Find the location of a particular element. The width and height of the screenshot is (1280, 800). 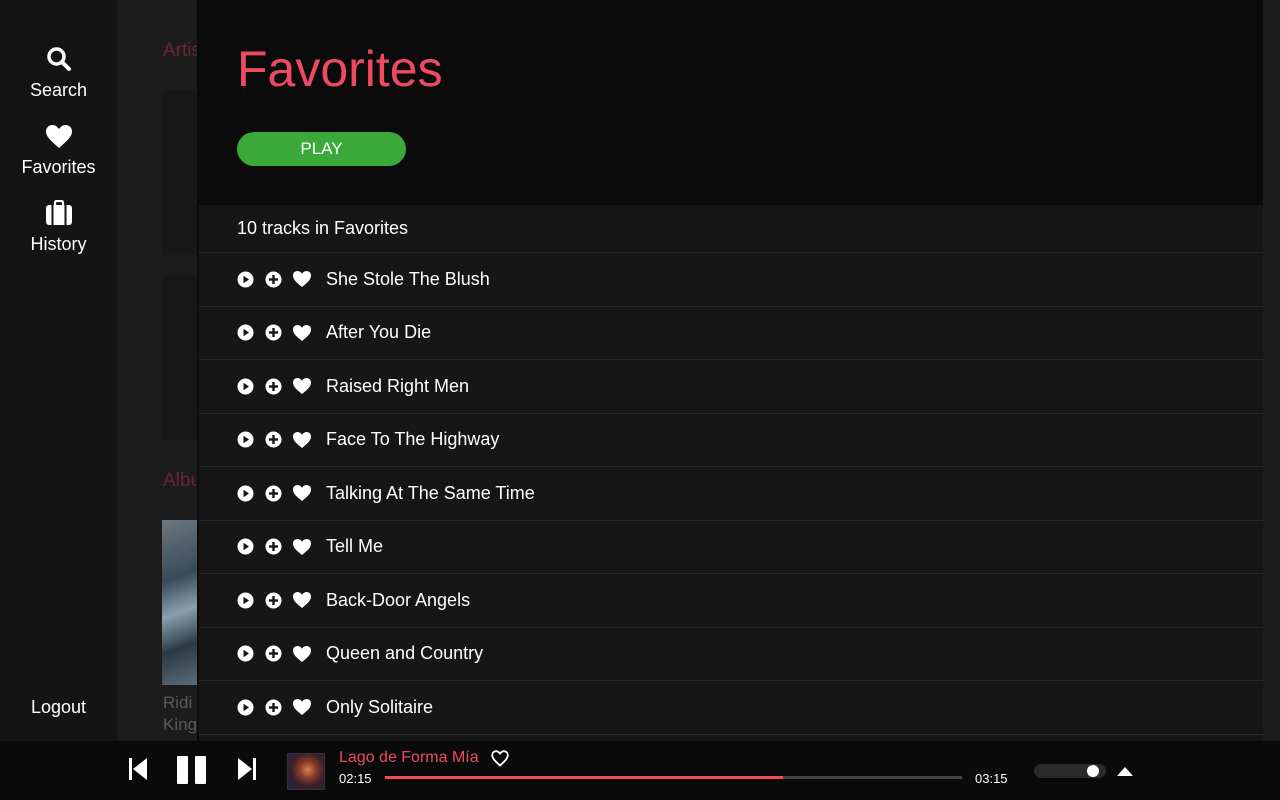

scrollbar is located at coordinates (1271, 370).